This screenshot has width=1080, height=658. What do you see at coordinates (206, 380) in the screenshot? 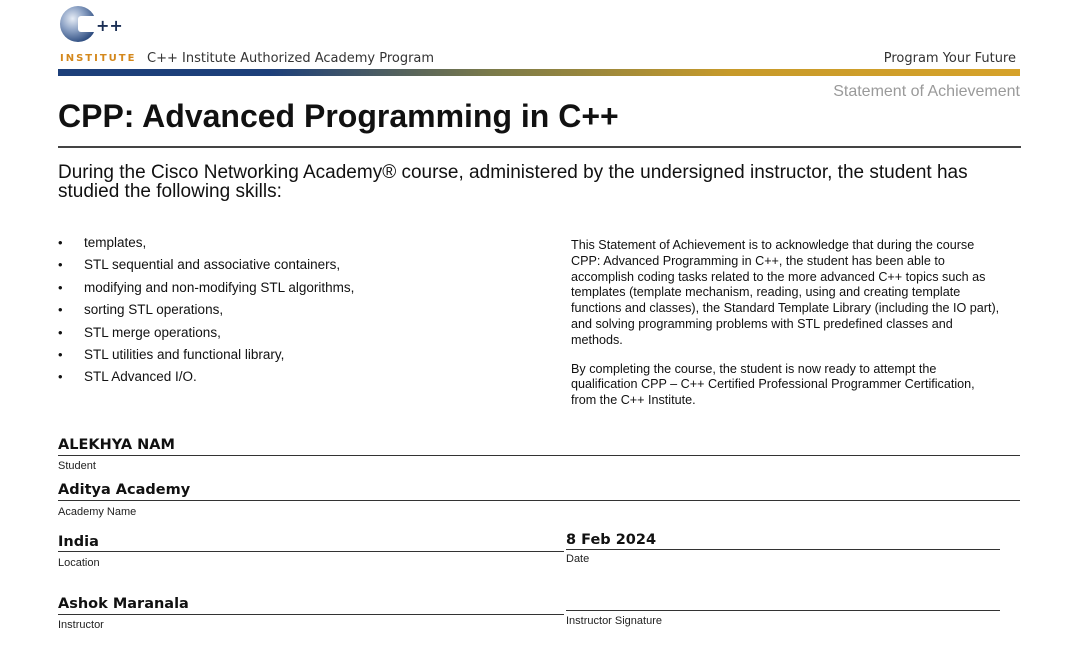
I see `skill-item: STL Advanced I/O.` at bounding box center [206, 380].